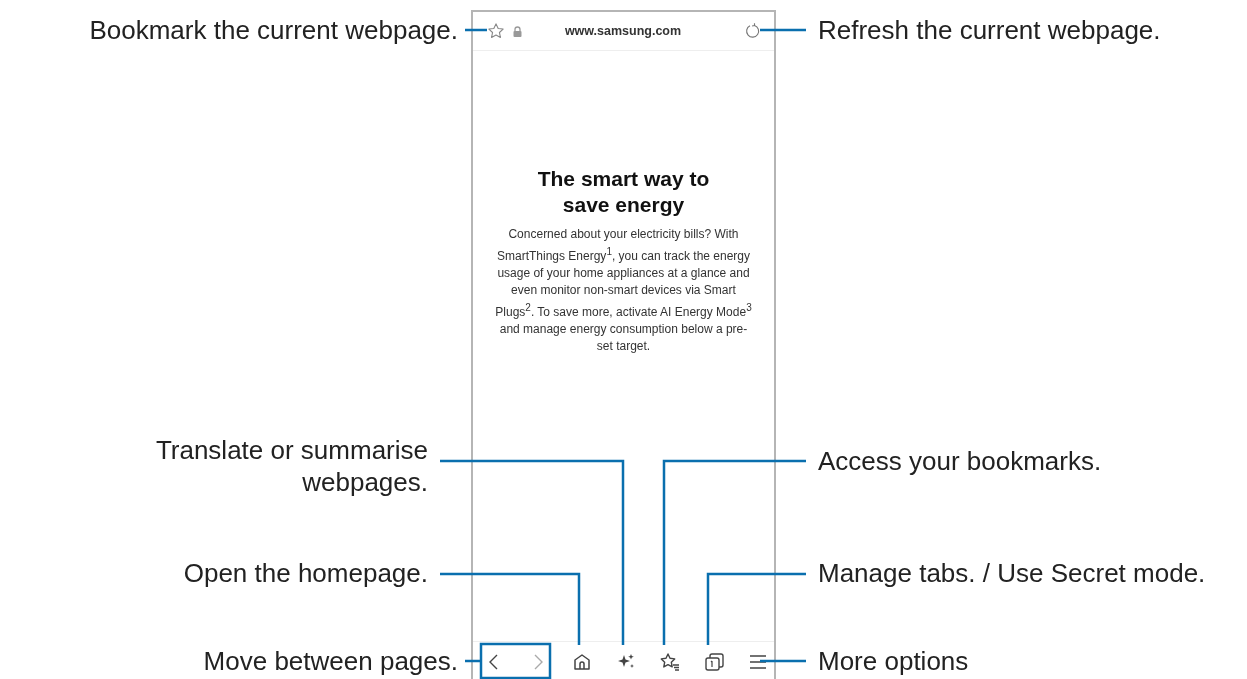 This screenshot has width=1247, height=679. Describe the element at coordinates (714, 662) in the screenshot. I see `tabs-icon` at that location.